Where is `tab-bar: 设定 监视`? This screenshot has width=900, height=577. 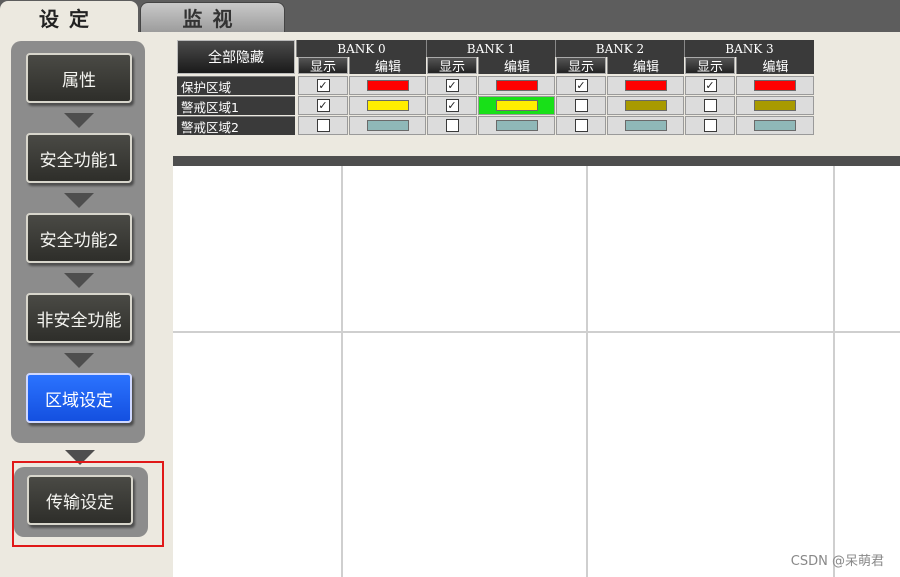 tab-bar: 设定 监视 is located at coordinates (450, 16).